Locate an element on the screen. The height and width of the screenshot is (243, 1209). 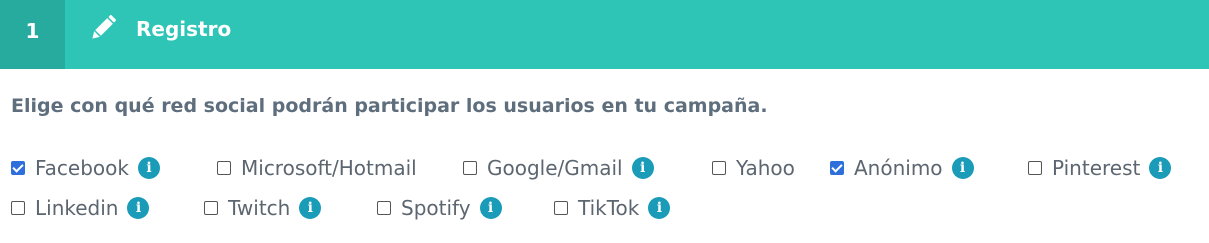
option-tiktok: TikTok i is located at coordinates (612, 208).